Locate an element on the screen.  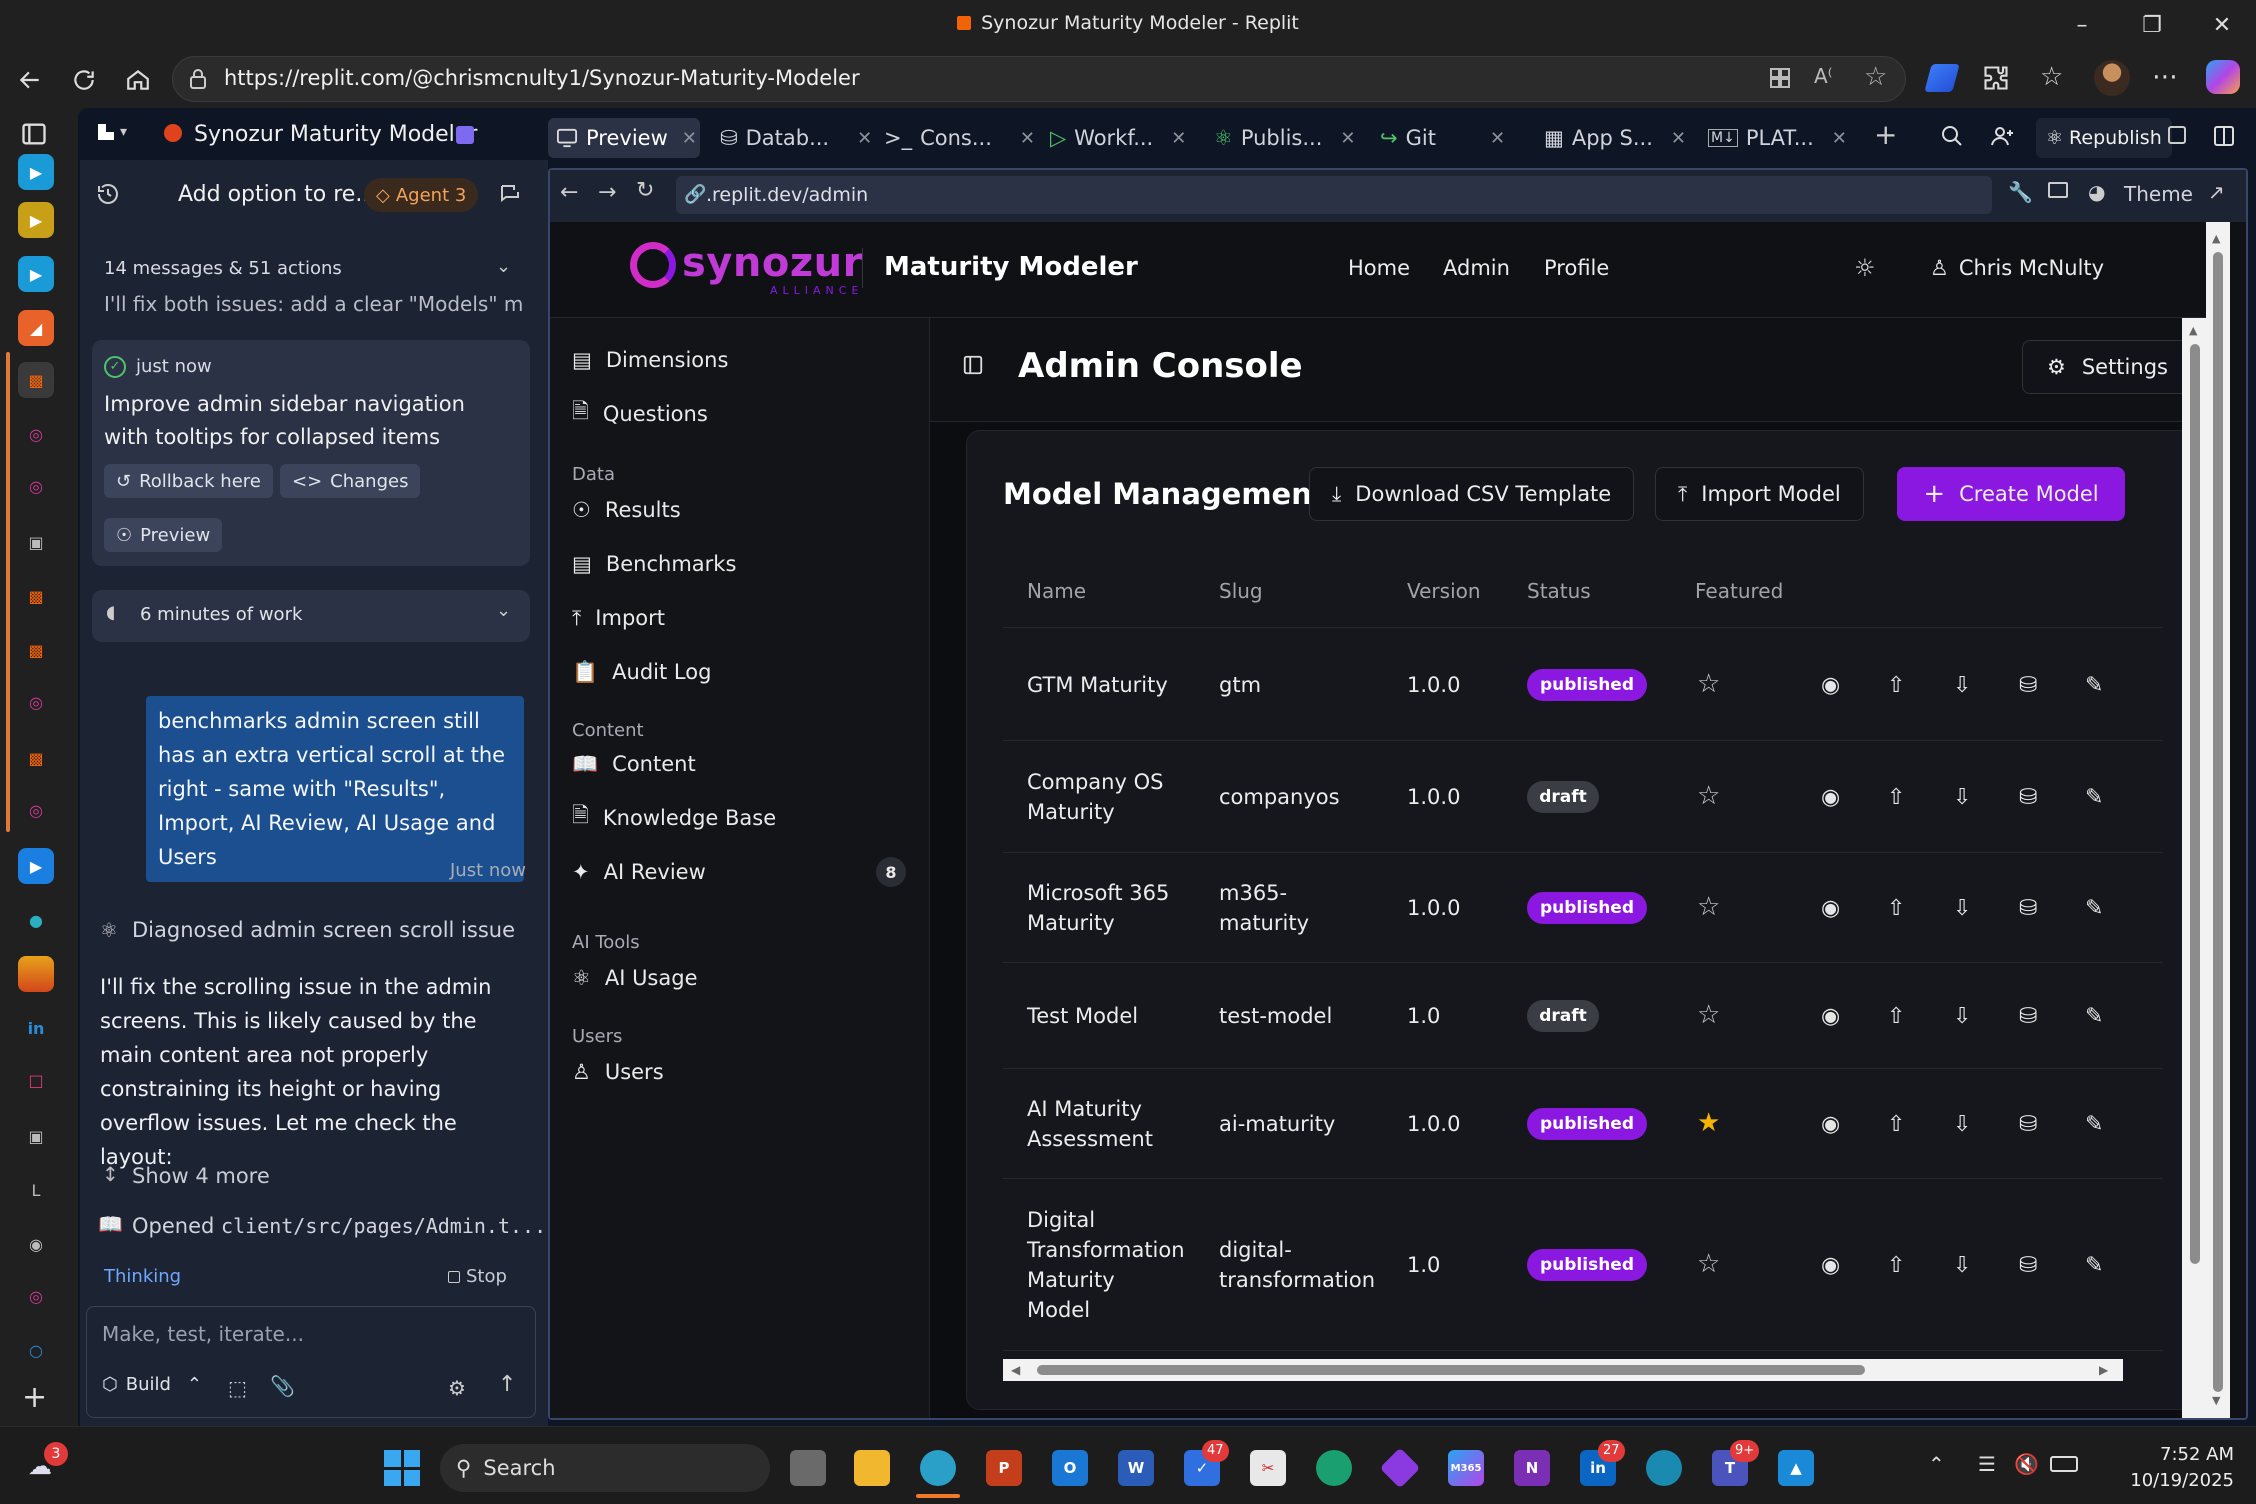
inner-vertical-scrollbar: ▲ is located at coordinates (2195, 868).